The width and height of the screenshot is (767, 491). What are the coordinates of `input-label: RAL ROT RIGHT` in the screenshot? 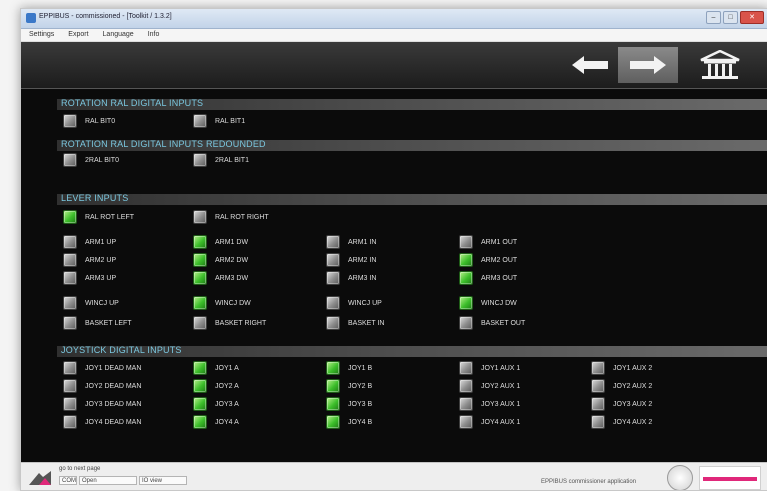 It's located at (242, 217).